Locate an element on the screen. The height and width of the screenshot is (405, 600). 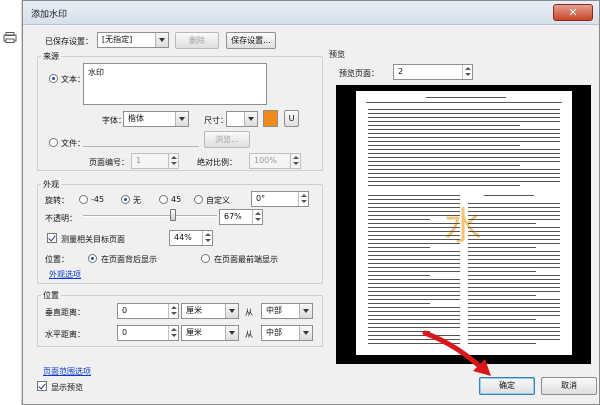
color-swatch-button is located at coordinates (270, 118).